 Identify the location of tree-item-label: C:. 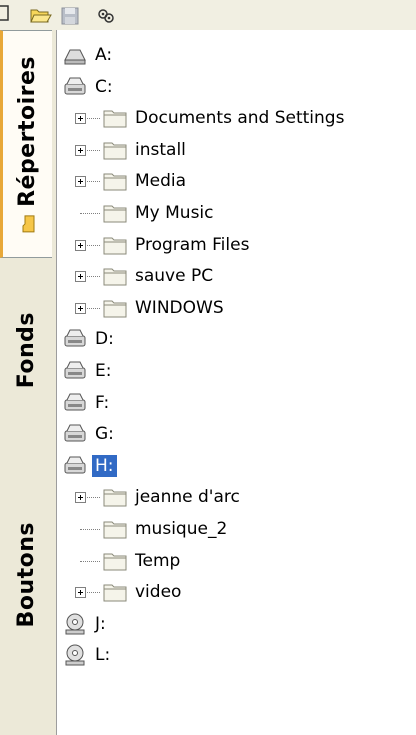
(104, 86).